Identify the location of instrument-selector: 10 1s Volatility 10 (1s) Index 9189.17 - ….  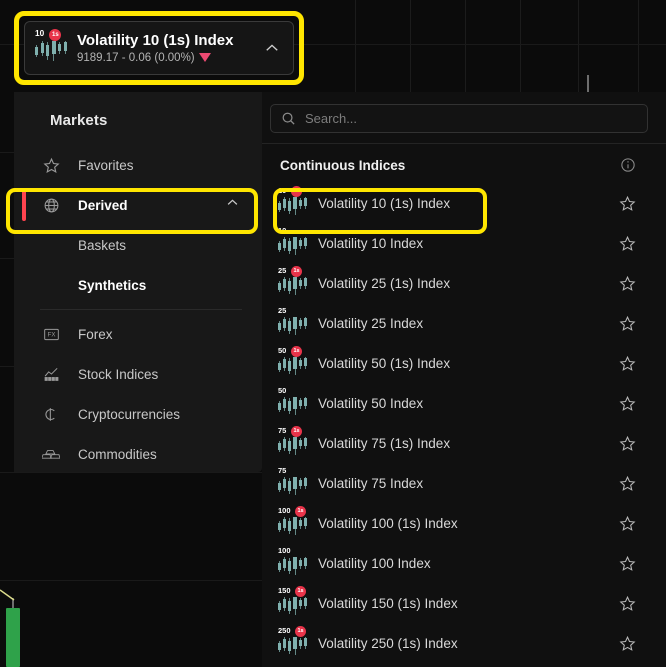
(159, 48).